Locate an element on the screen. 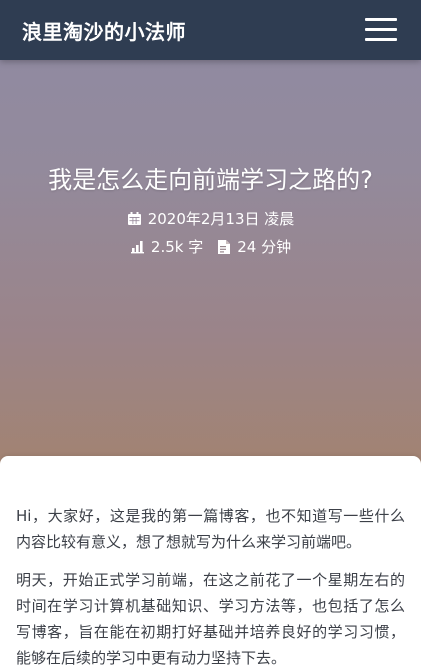  calendar-icon is located at coordinates (134, 218).